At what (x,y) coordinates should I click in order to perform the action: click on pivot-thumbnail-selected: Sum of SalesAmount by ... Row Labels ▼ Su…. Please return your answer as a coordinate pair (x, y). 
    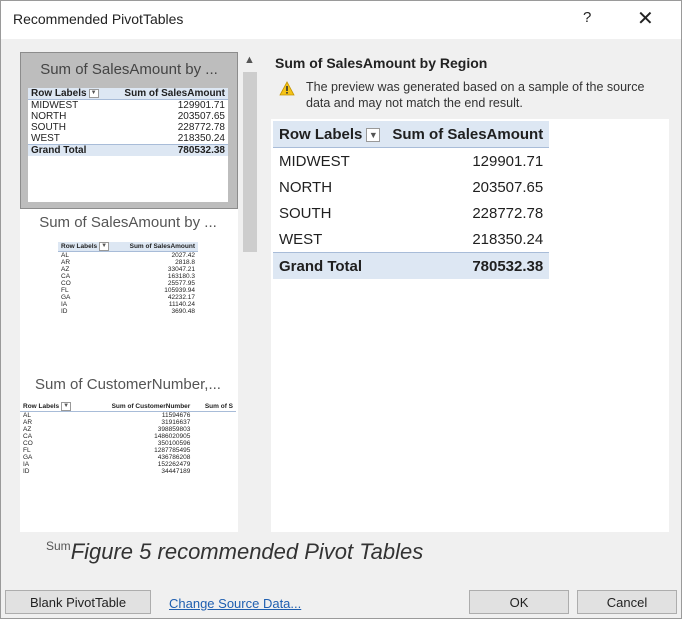
    Looking at the image, I should click on (129, 130).